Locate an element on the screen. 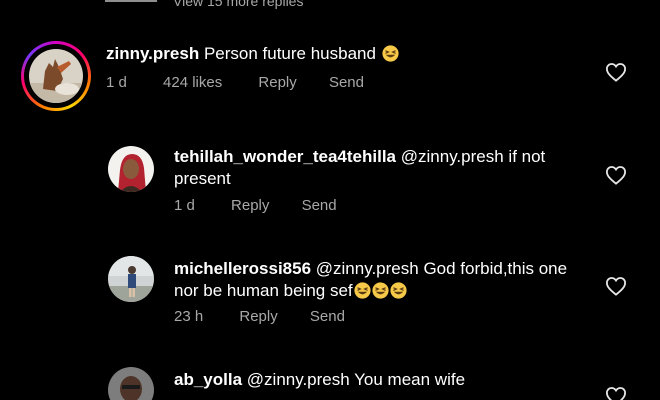 This screenshot has height=400, width=660. comment-username: tehillah_wonder_tea4tehilla is located at coordinates (285, 156).